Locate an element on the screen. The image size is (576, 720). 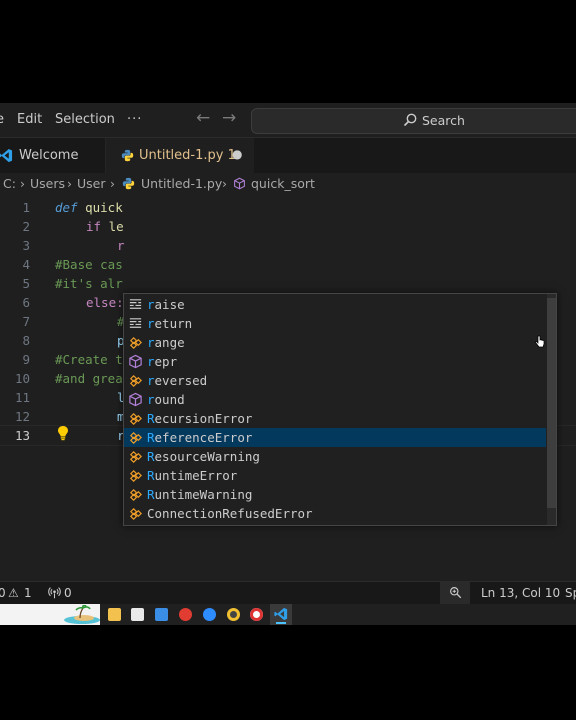
command-center-search: Search is located at coordinates (413, 121).